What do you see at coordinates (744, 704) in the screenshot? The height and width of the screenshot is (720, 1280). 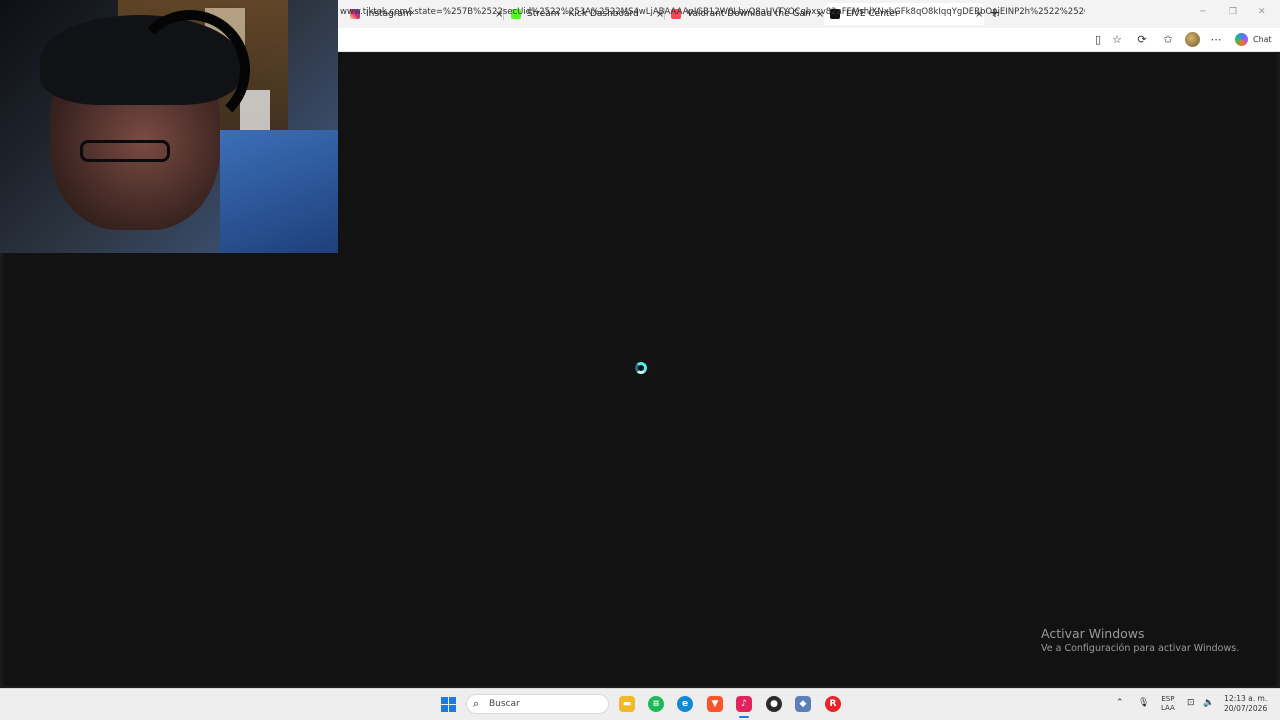 I see `tiktok-live-studio-icon: ♪` at bounding box center [744, 704].